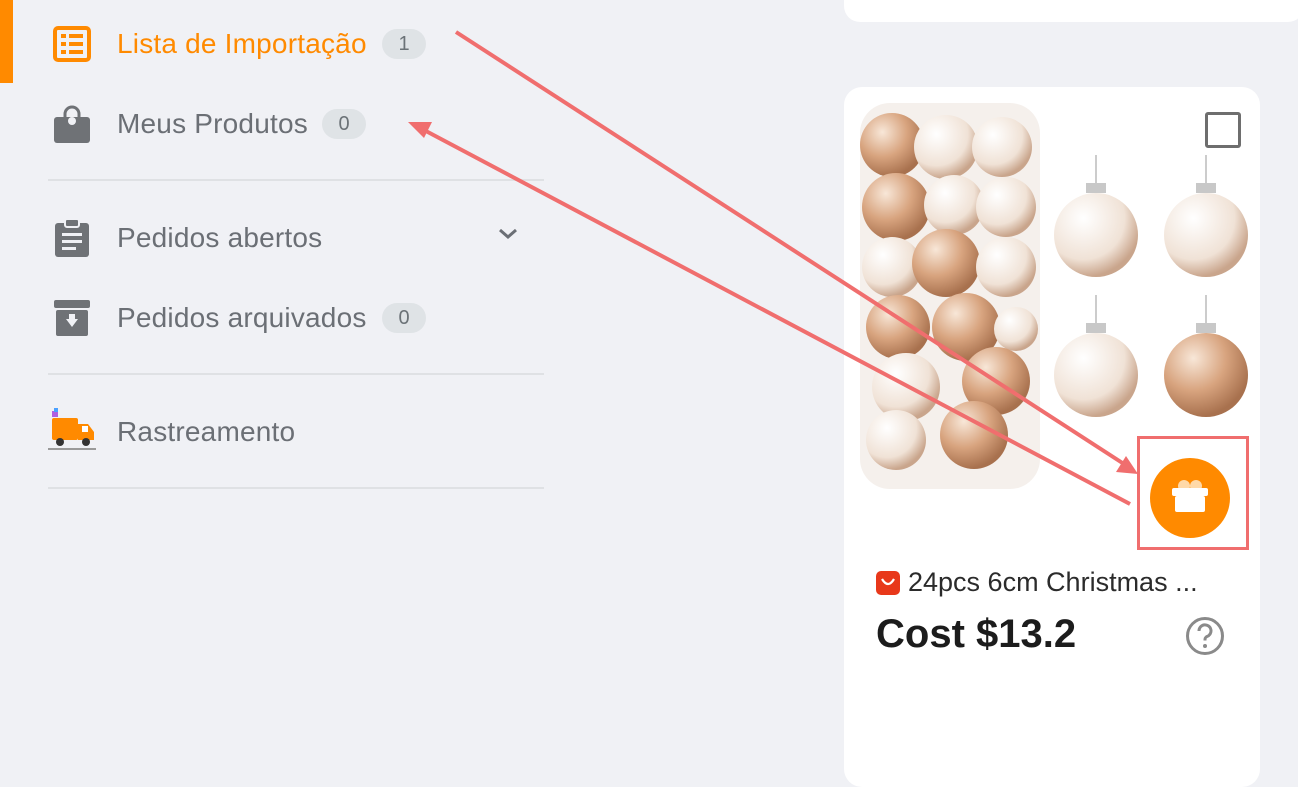  What do you see at coordinates (1071, 11) in the screenshot?
I see `previous-product-card` at bounding box center [1071, 11].